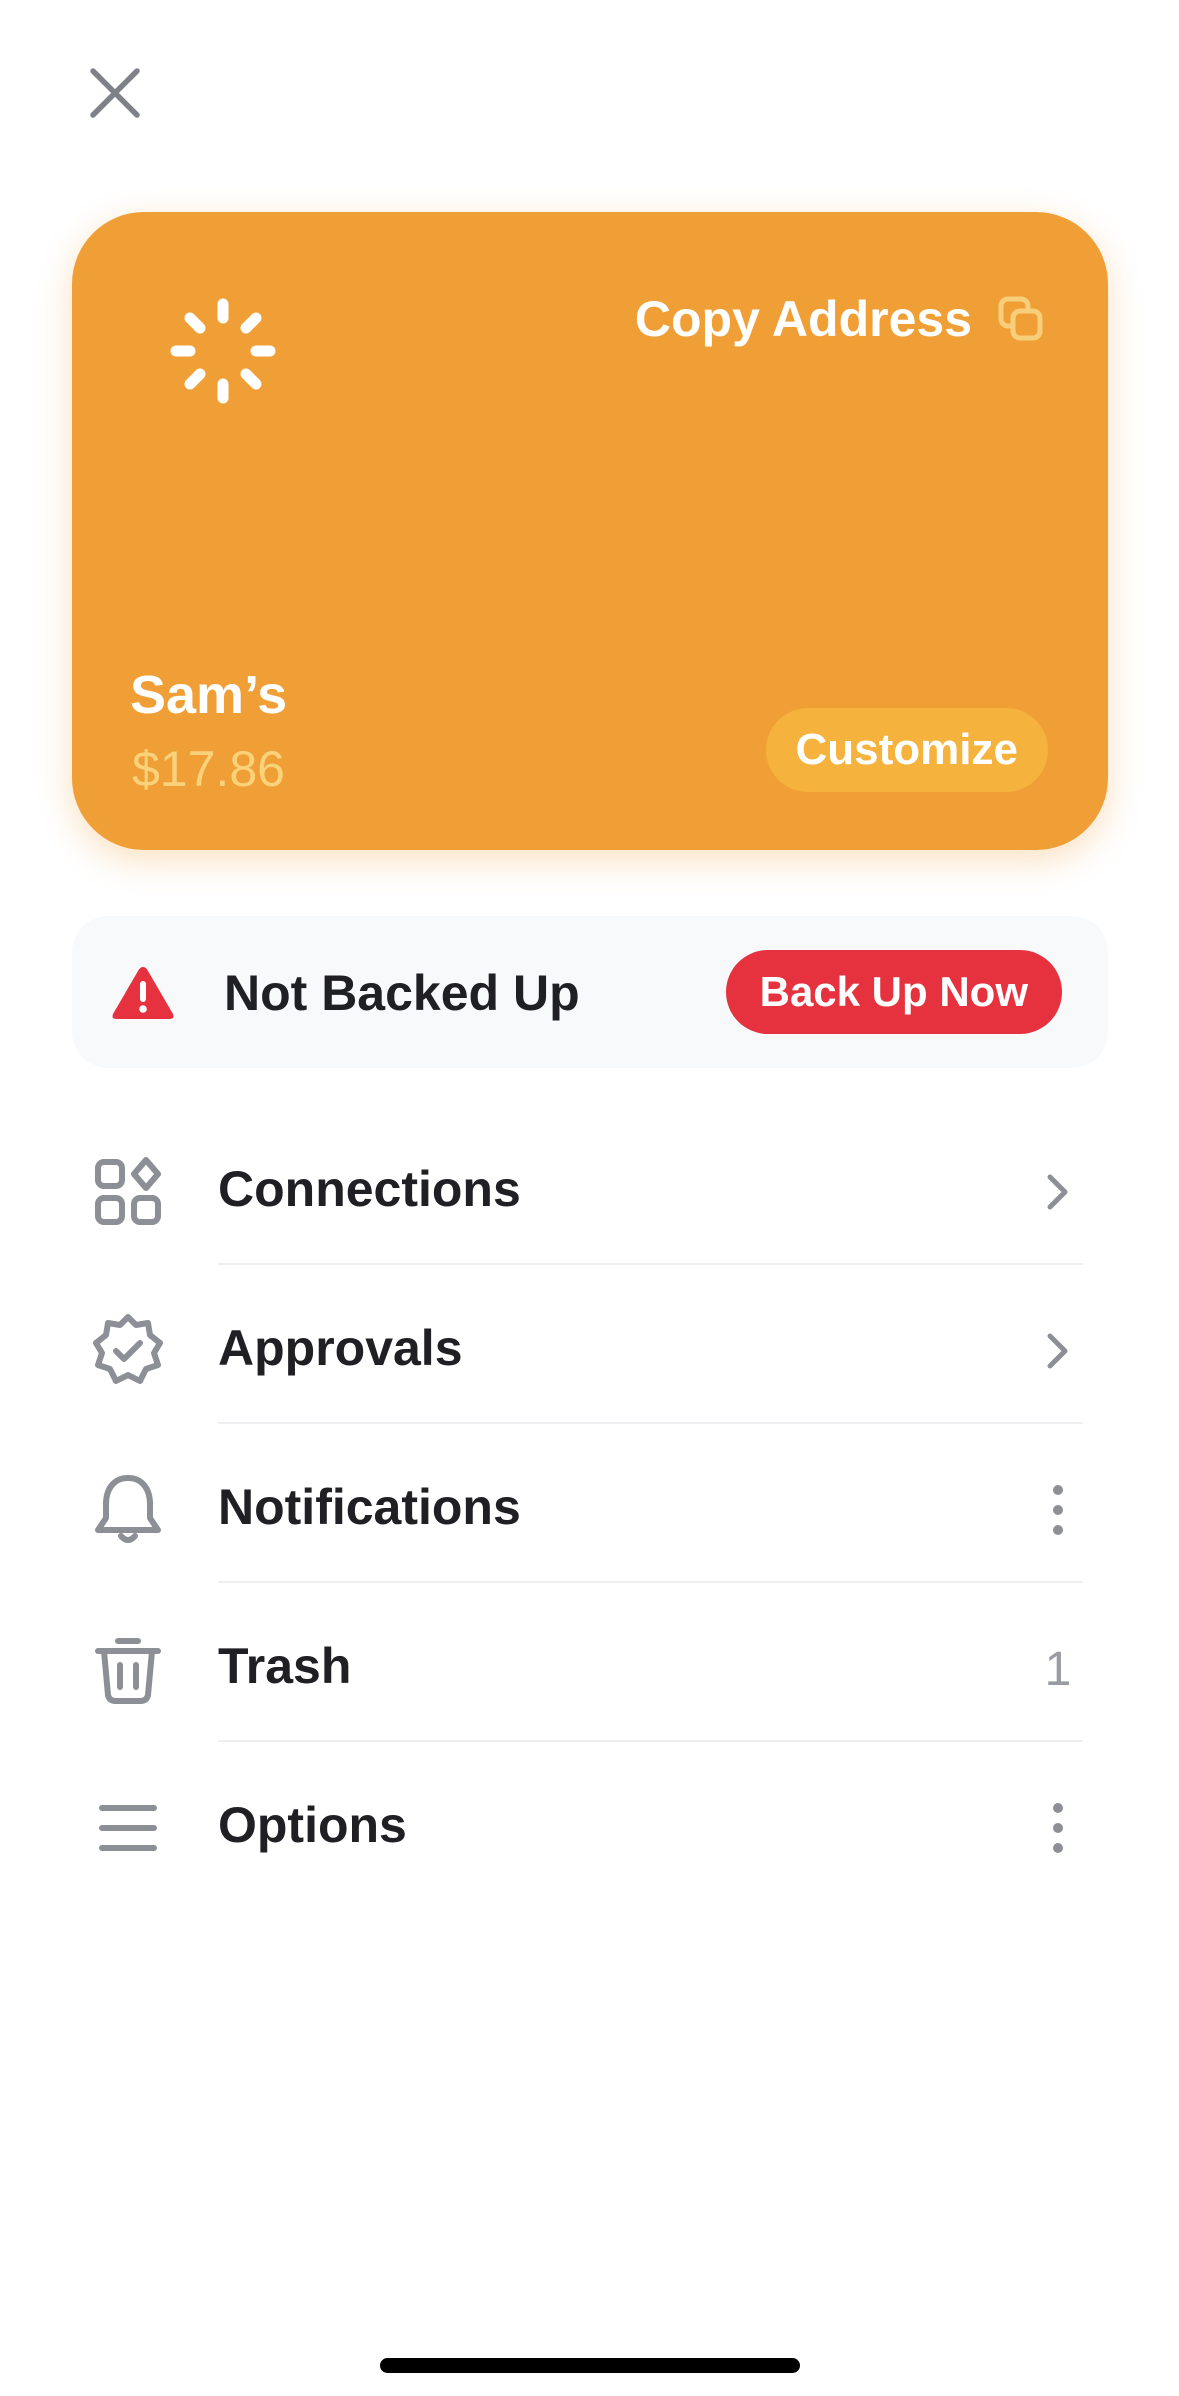 The height and width of the screenshot is (2396, 1179). I want to click on backup-status-text: Not Backed Up, so click(402, 993).